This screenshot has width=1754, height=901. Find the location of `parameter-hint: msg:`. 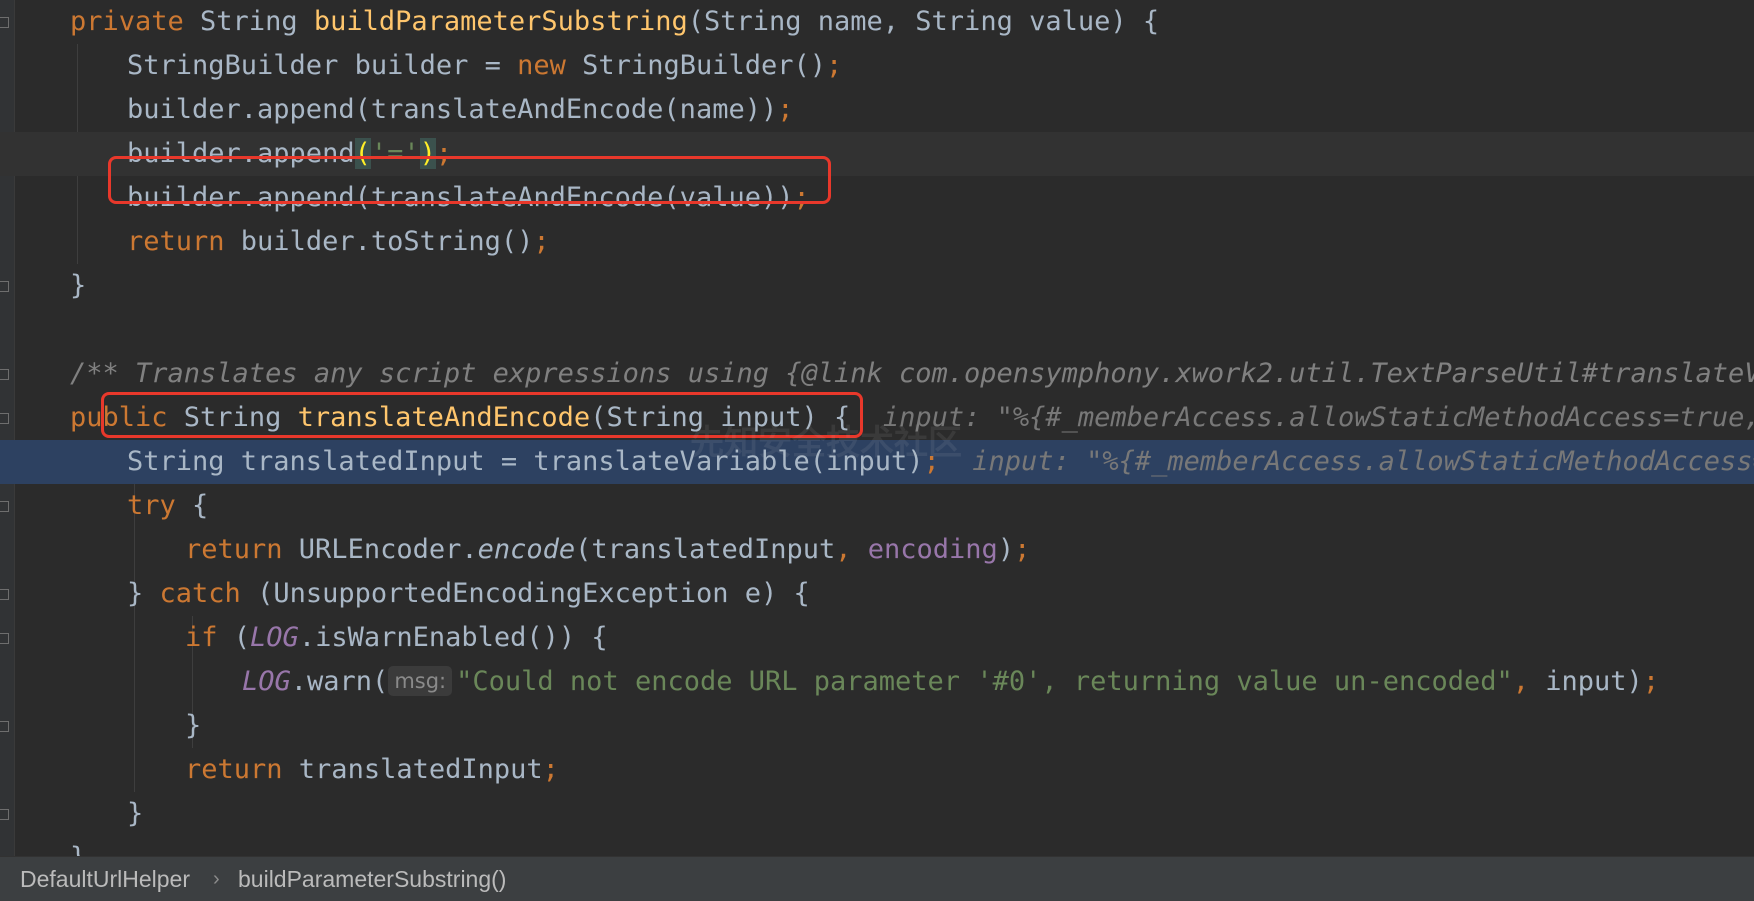

parameter-hint: msg: is located at coordinates (420, 681).